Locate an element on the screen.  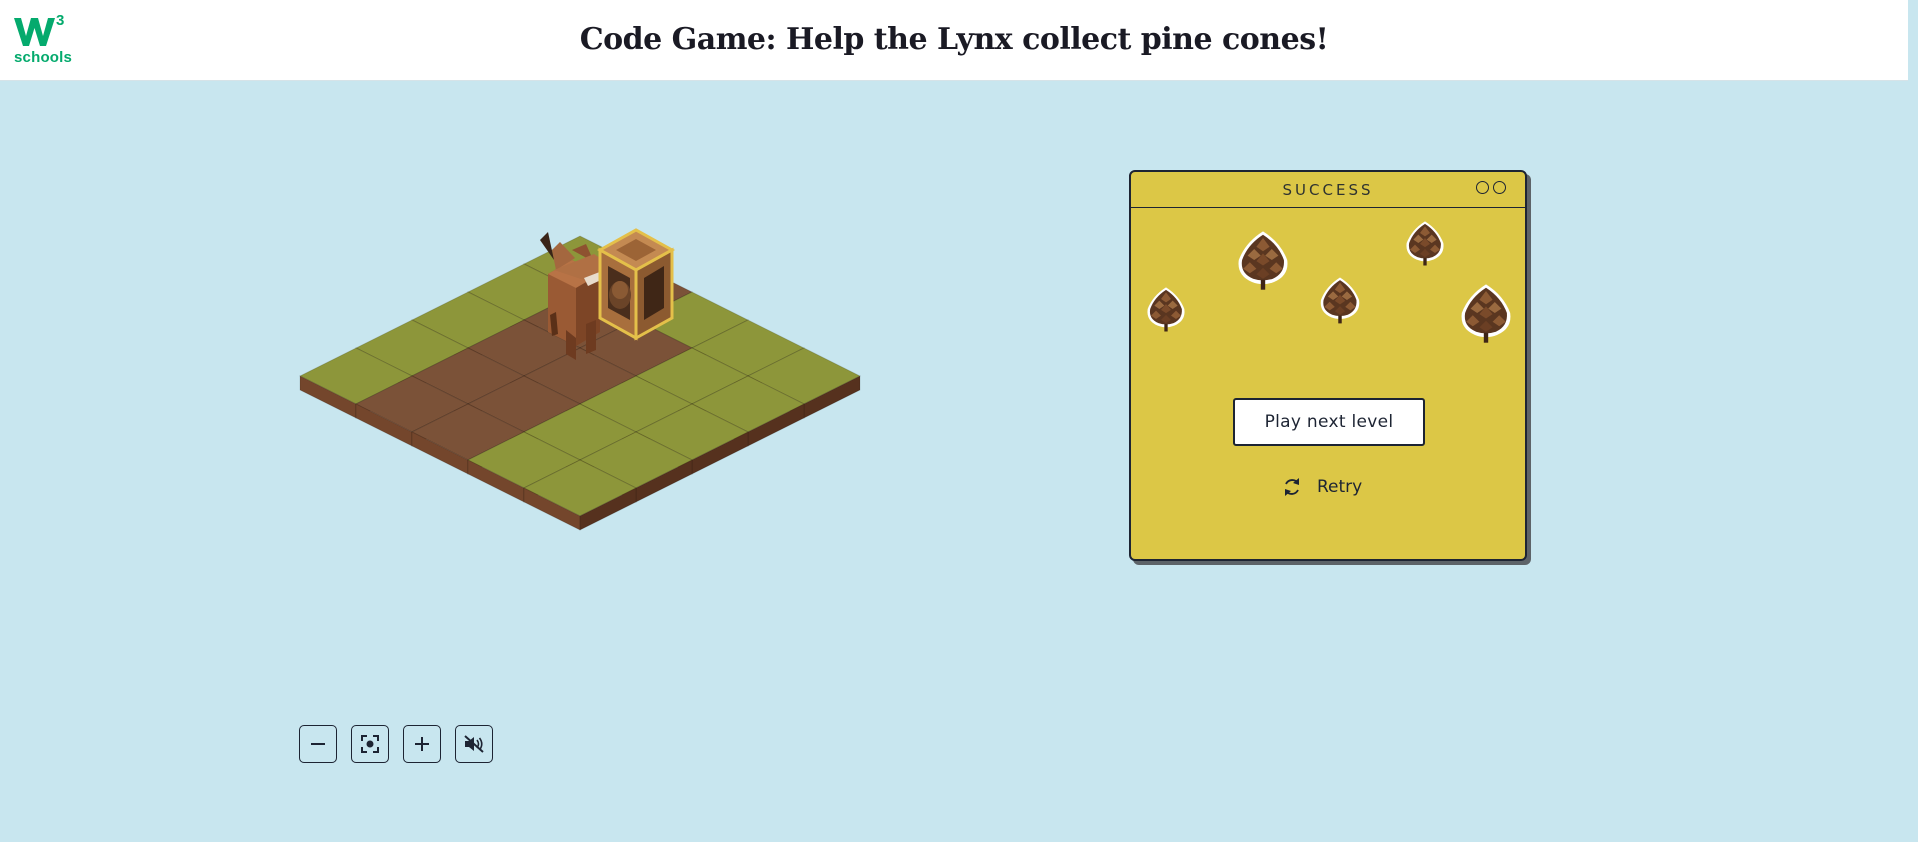
play-next-level-button: Play next level is located at coordinates (1329, 422).